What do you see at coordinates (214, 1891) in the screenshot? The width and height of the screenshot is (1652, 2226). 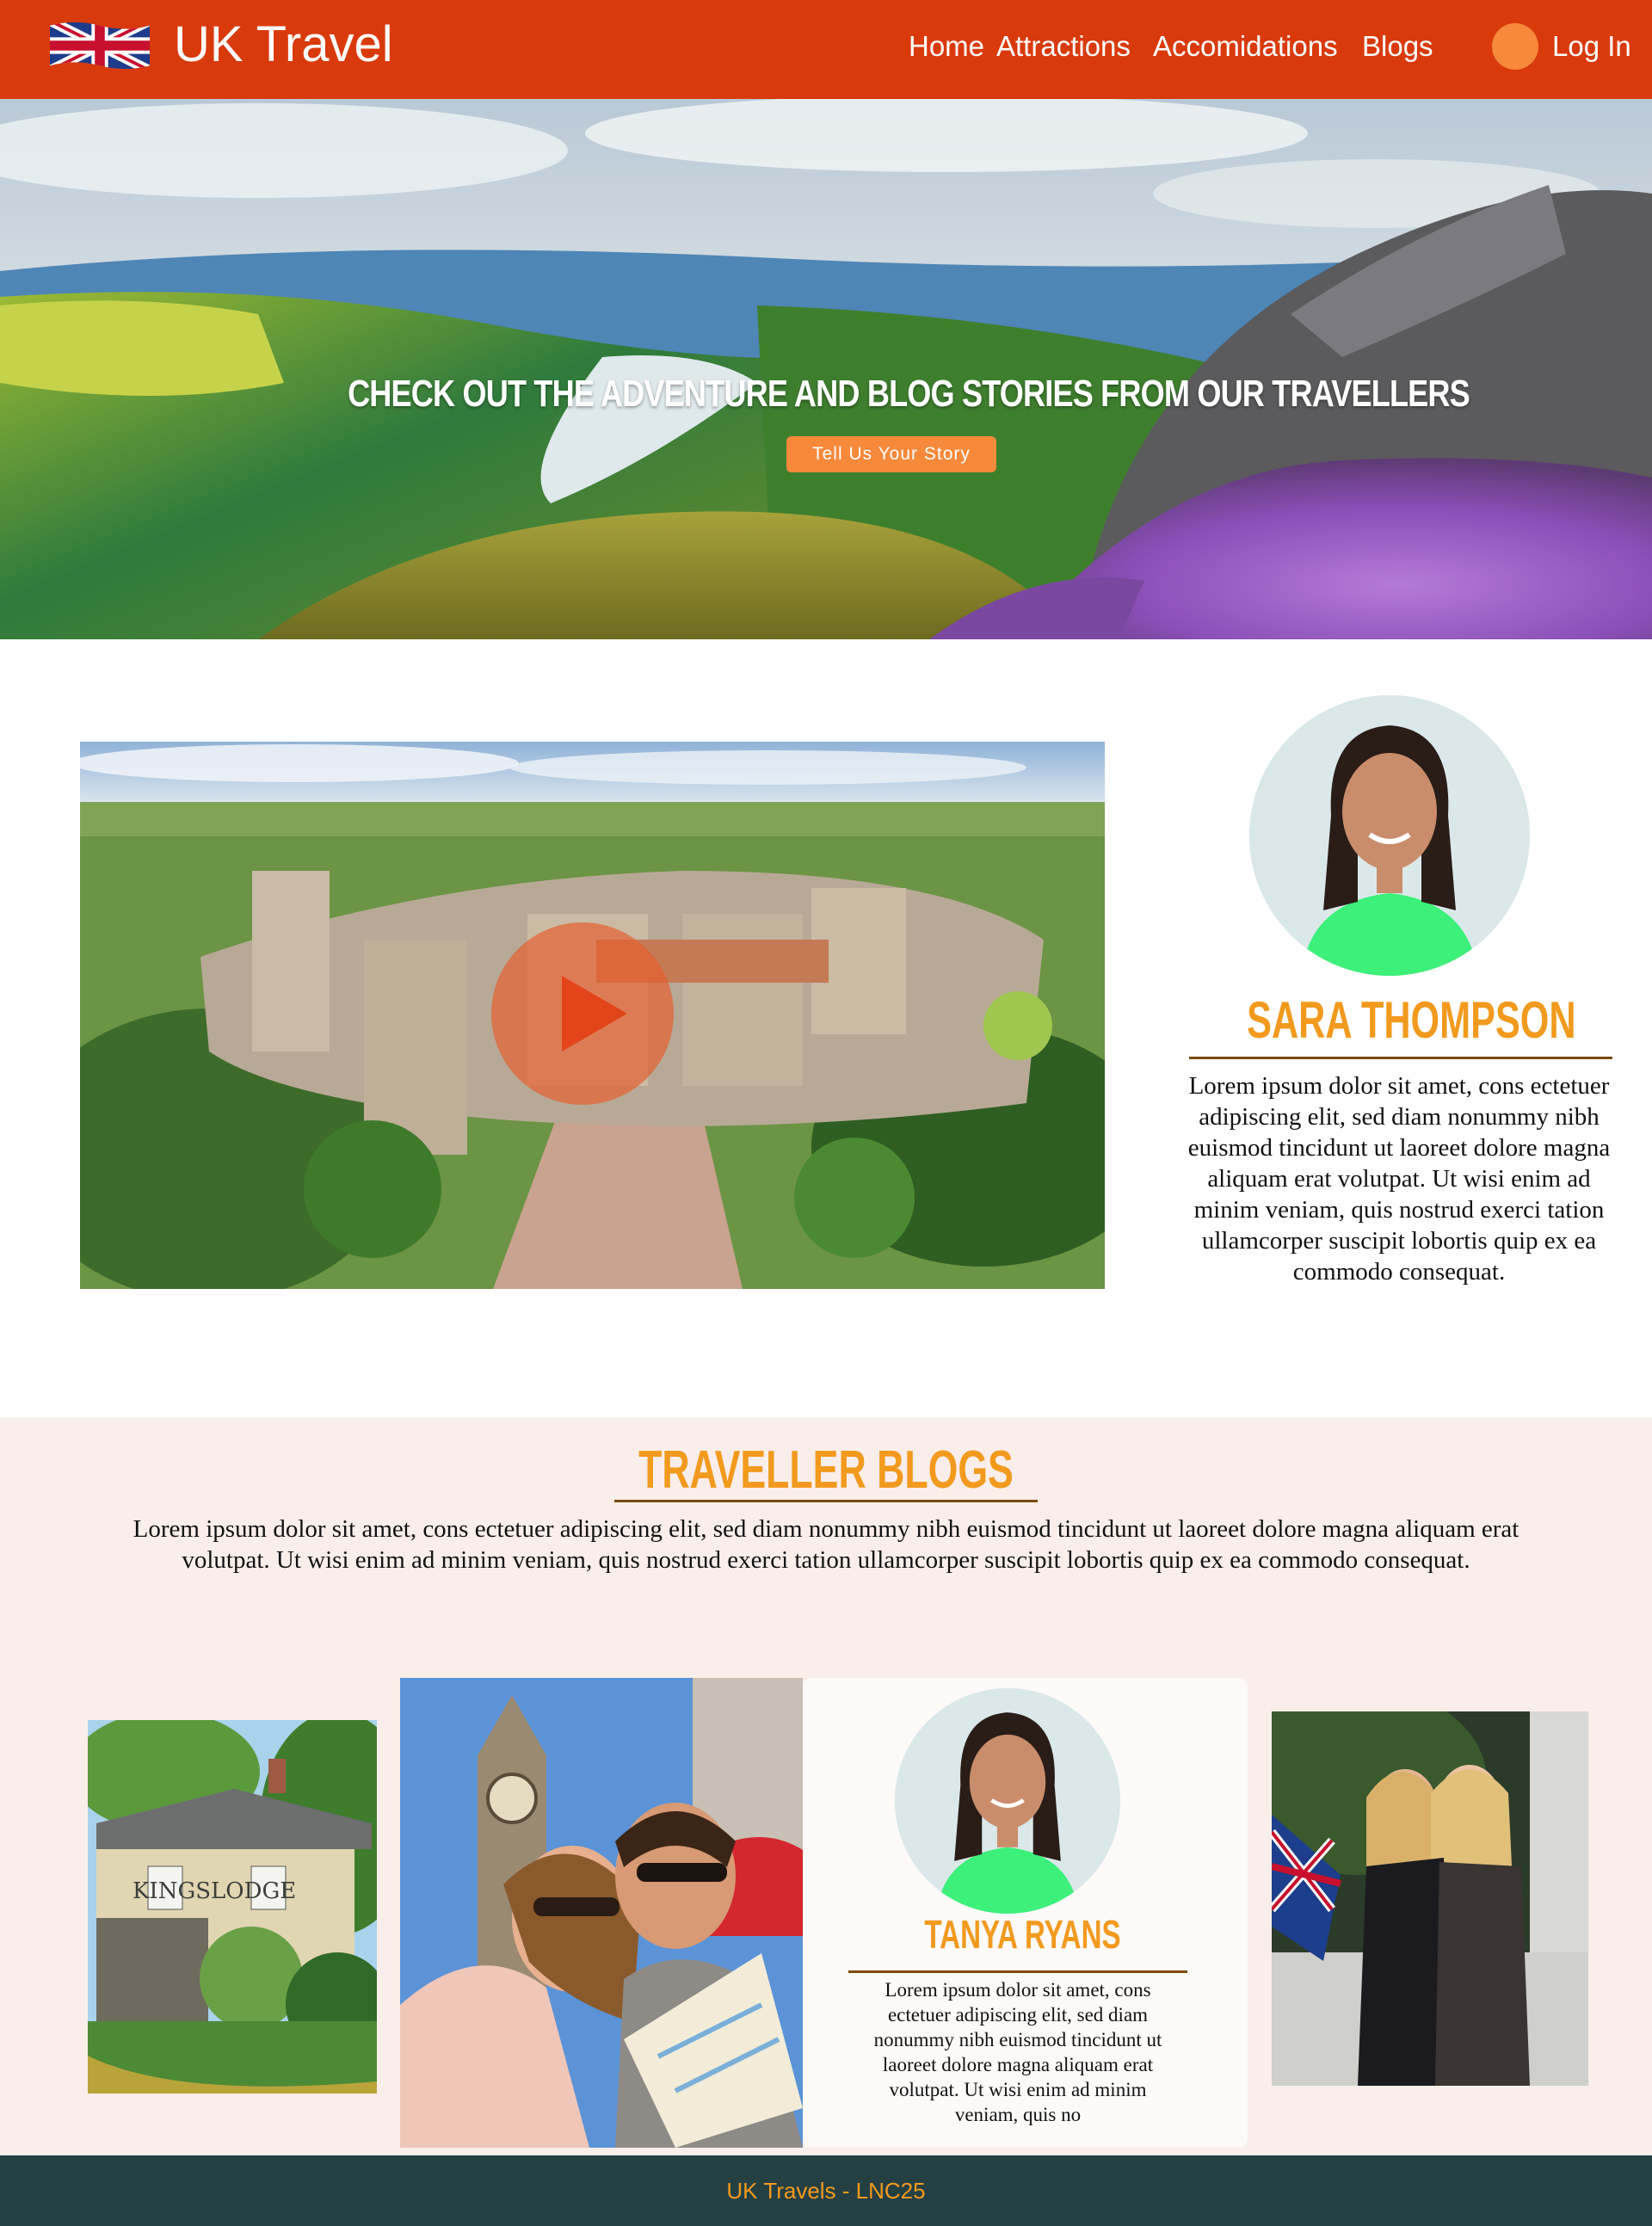 I see `kingslodge-sign: KINGSLODGE` at bounding box center [214, 1891].